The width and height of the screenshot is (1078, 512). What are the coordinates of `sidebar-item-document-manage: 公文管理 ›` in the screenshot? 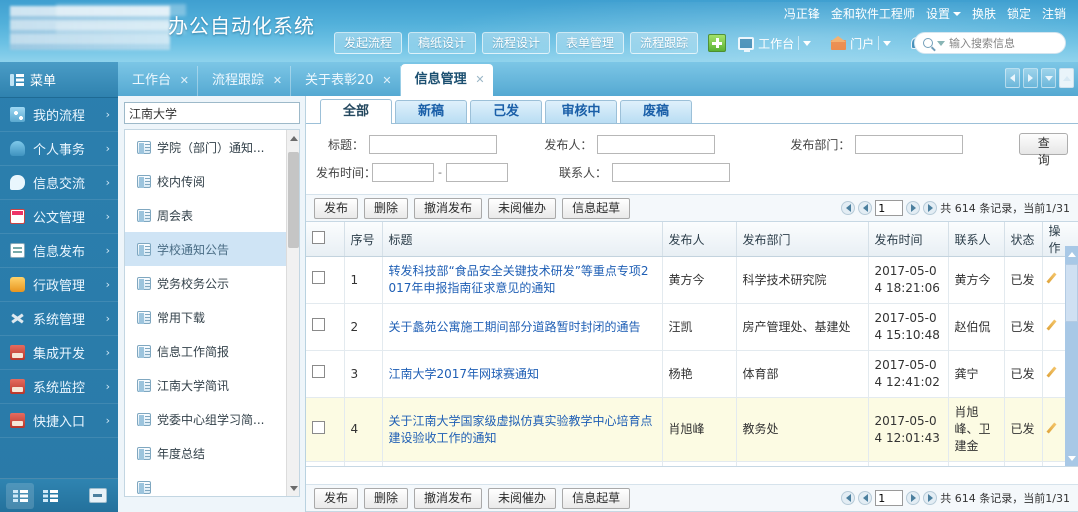 It's located at (59, 217).